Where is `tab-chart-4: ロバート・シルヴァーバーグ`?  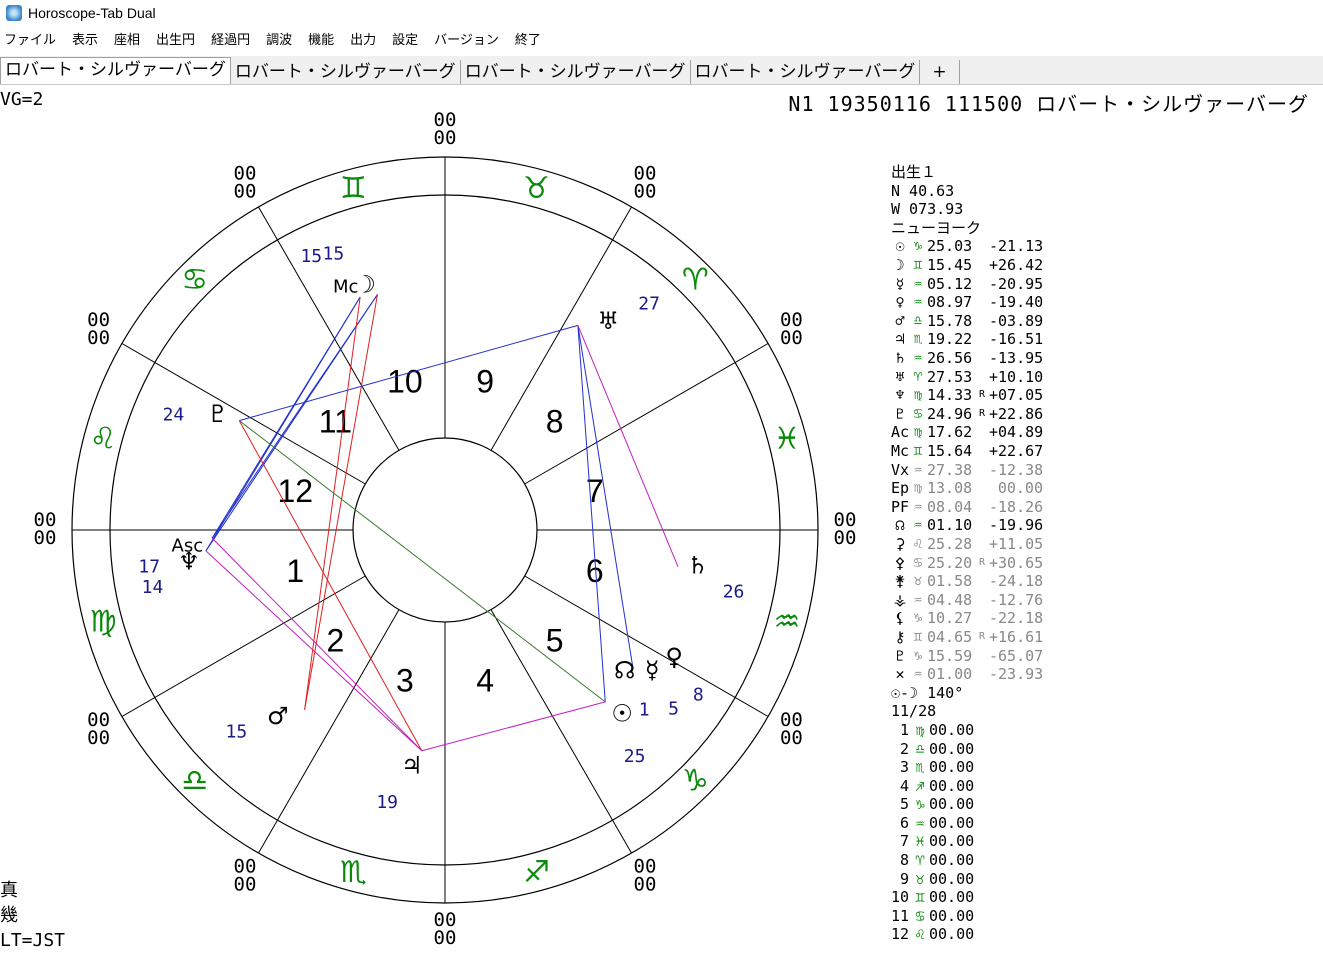
tab-chart-4: ロバート・シルヴァーバーグ is located at coordinates (806, 72).